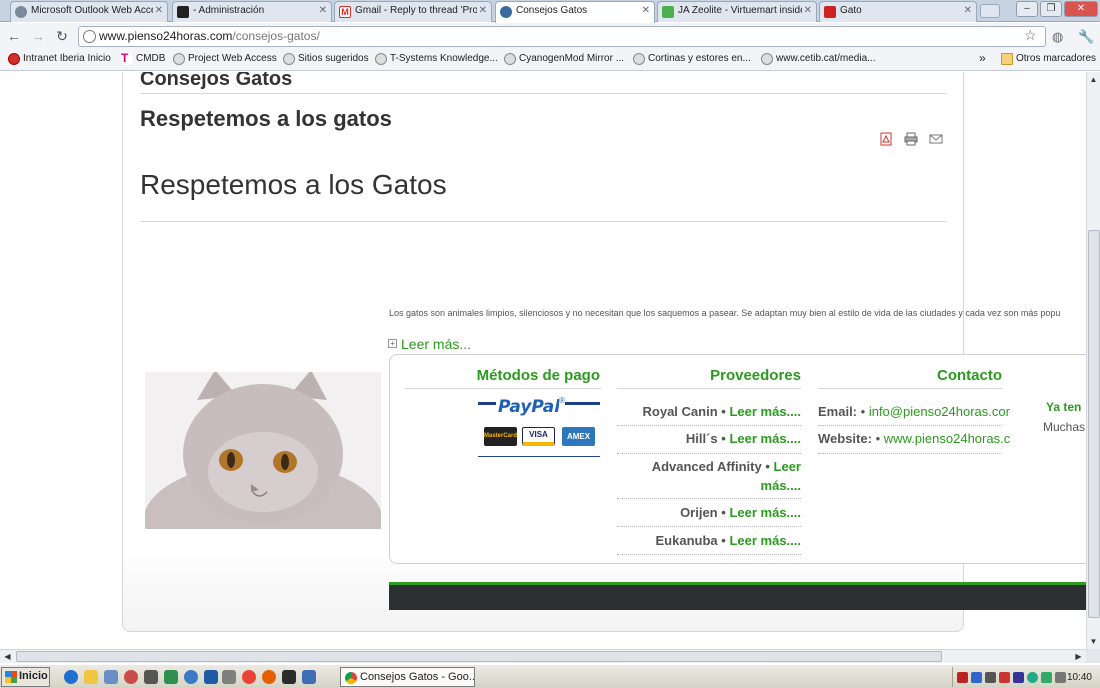 This screenshot has height=688, width=1100. What do you see at coordinates (1086, 37) in the screenshot?
I see `wrench-icon: 🔧` at bounding box center [1086, 37].